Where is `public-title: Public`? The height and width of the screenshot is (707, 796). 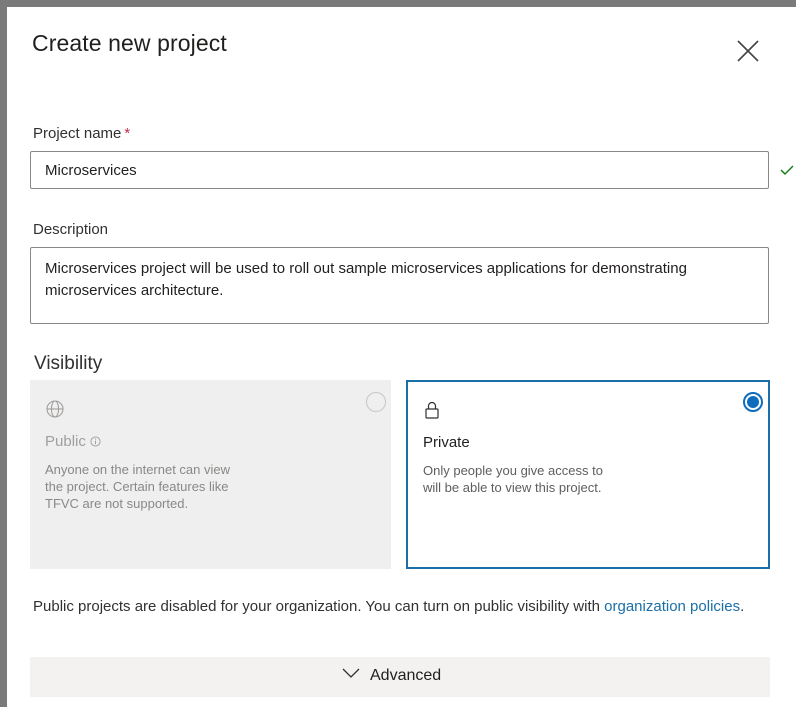 public-title: Public is located at coordinates (73, 441).